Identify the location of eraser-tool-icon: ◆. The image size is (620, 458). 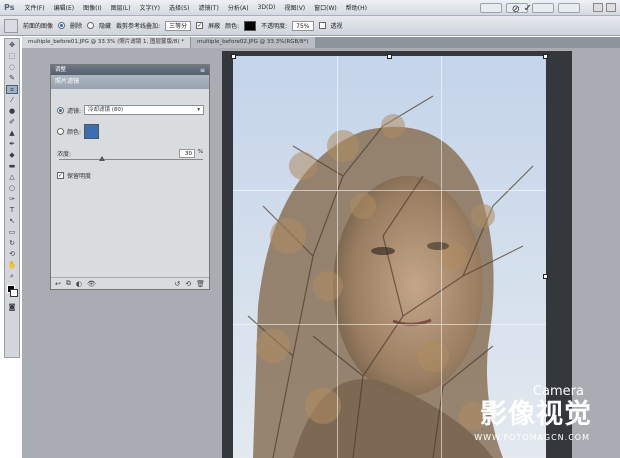
(12, 155).